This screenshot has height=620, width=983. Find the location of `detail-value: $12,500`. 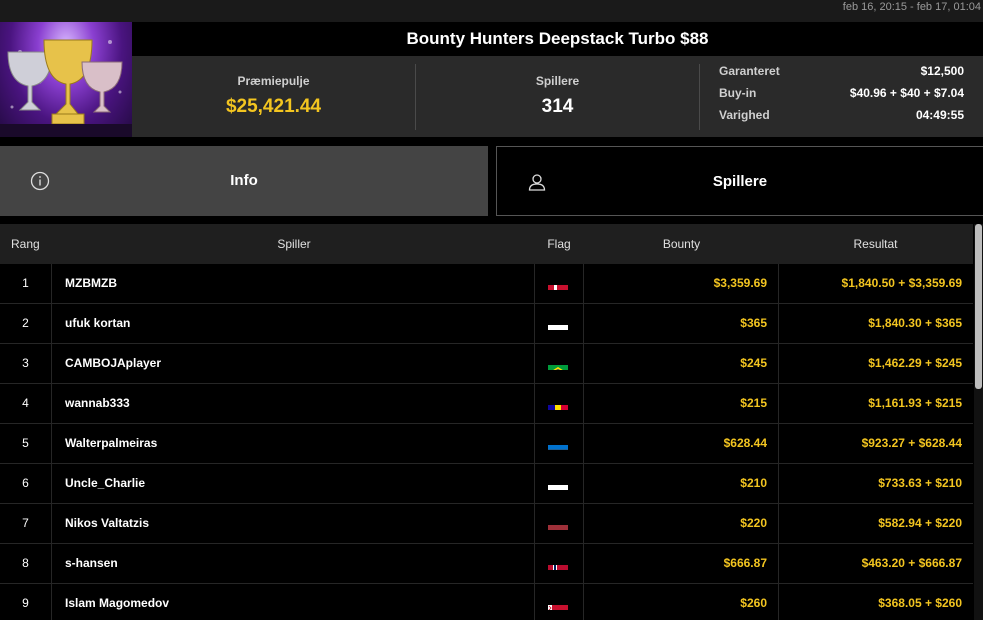

detail-value: $12,500 is located at coordinates (942, 71).